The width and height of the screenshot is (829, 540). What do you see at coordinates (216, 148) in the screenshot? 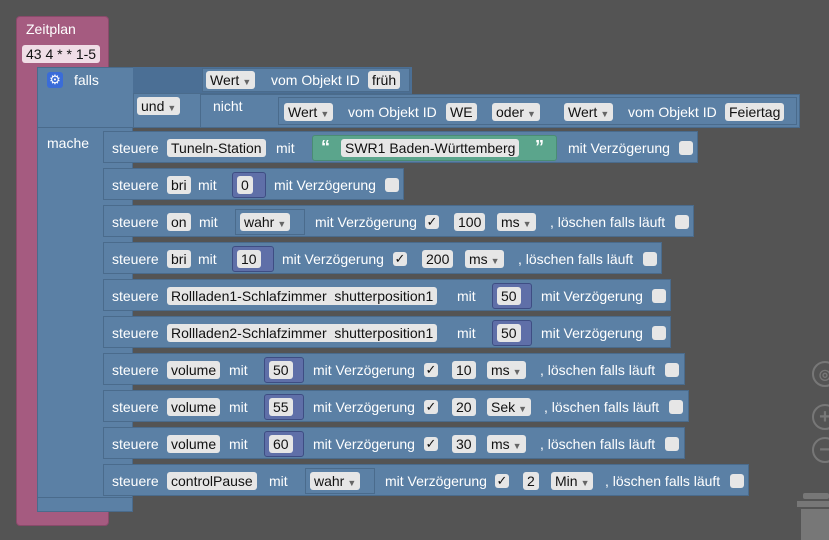
I see `target-field: Tuneln-Station` at bounding box center [216, 148].